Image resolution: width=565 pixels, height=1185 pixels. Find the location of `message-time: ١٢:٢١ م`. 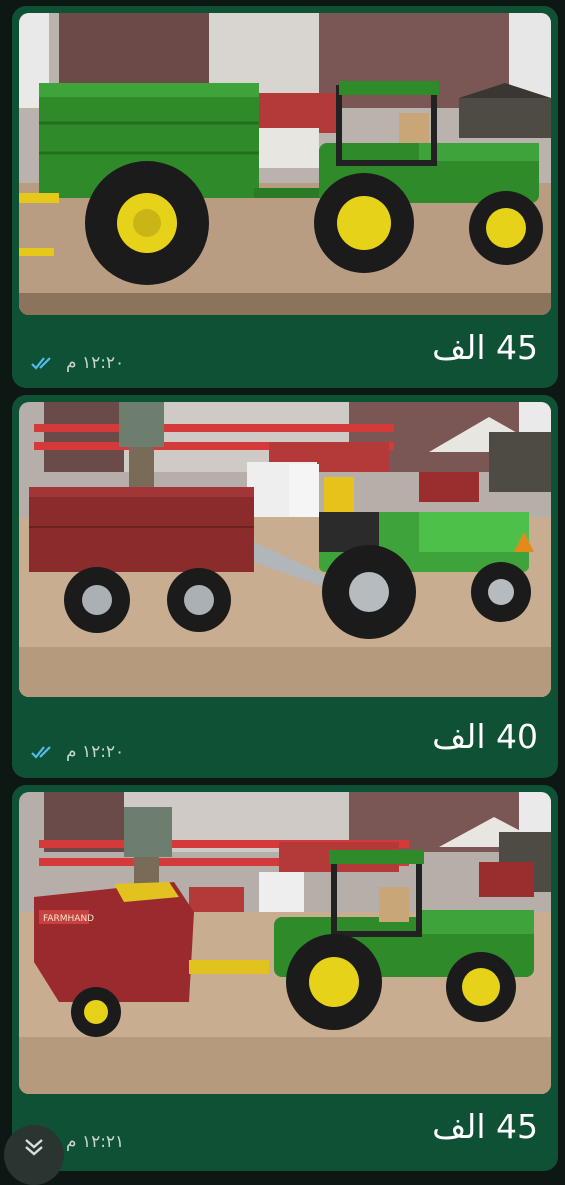

message-time: ١٢:٢١ م is located at coordinates (95, 1142).